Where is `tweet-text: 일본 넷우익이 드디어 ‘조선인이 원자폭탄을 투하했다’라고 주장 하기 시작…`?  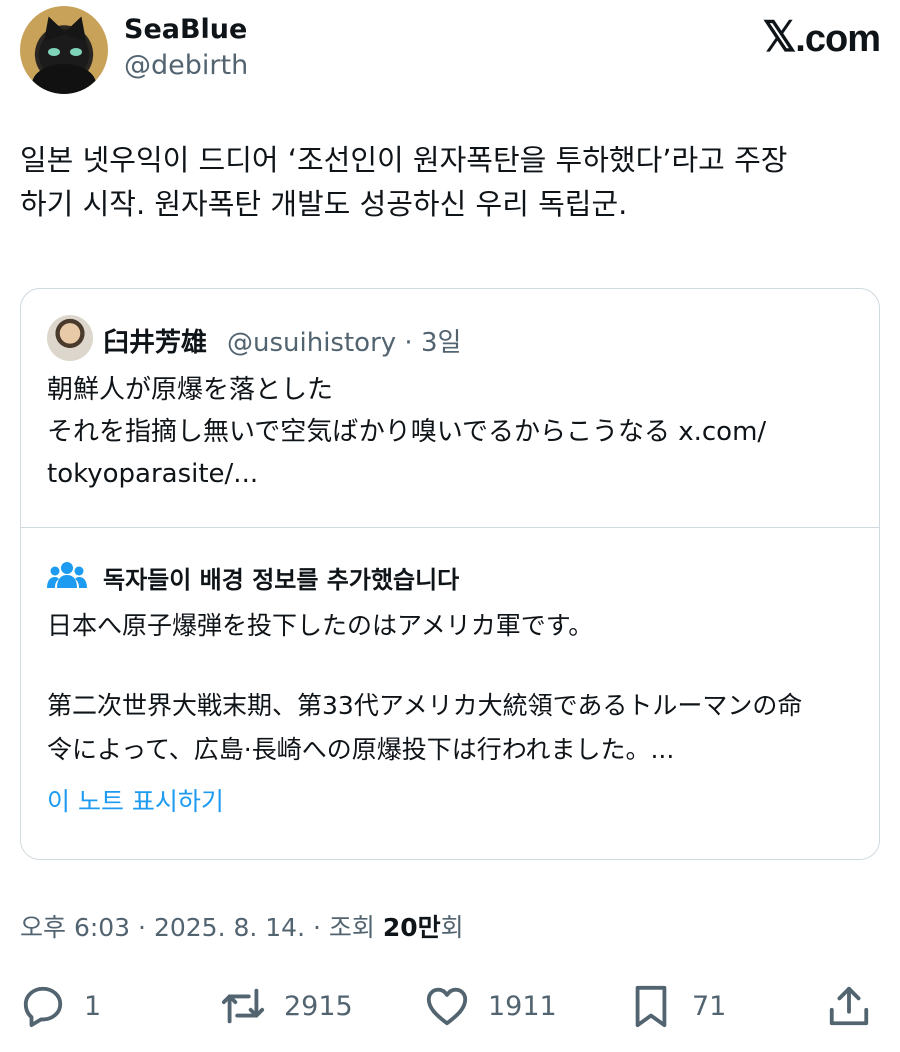
tweet-text: 일본 넷우익이 드디어 ‘조선인이 원자폭탄을 투하했다’라고 주장 하기 시작… is located at coordinates (450, 182).